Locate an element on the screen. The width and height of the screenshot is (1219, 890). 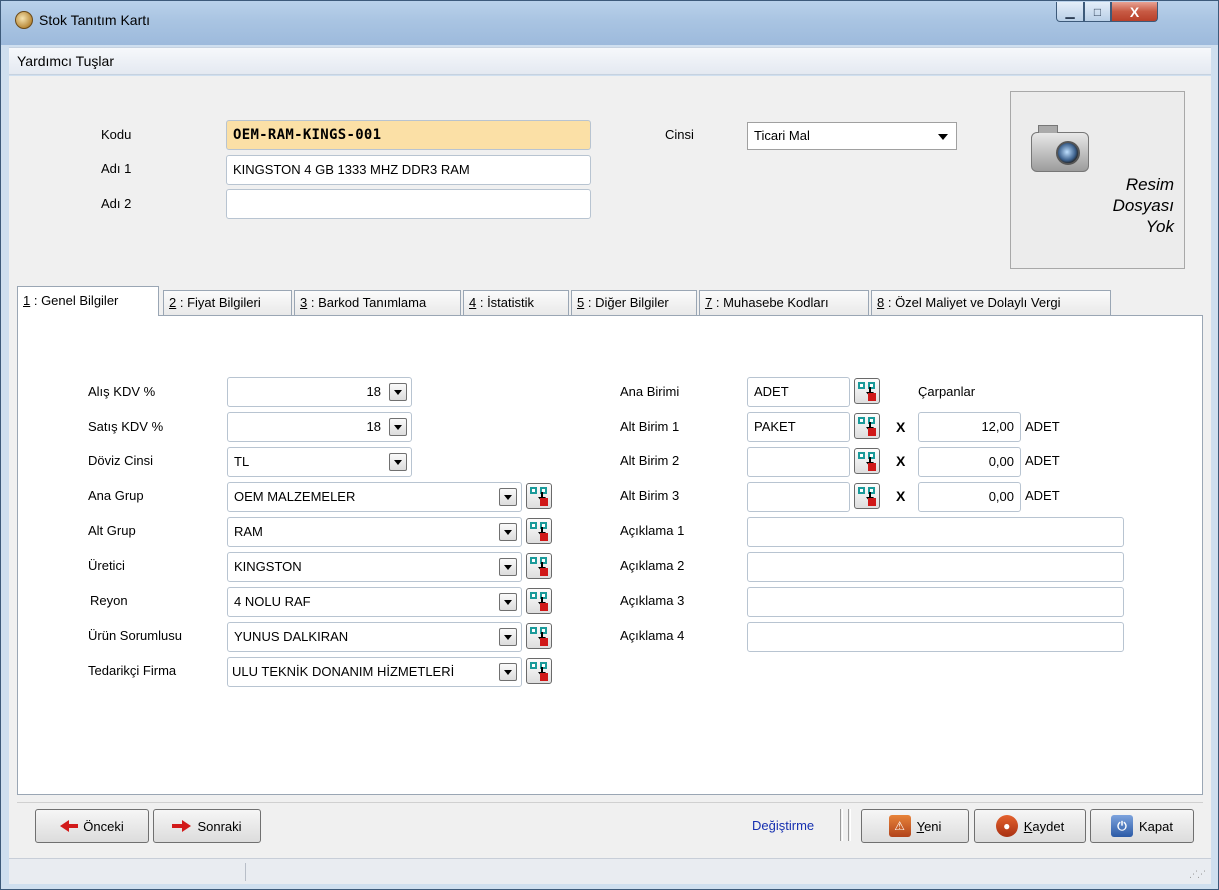
sales-vat-label: Satış KDV % is located at coordinates (126, 426).